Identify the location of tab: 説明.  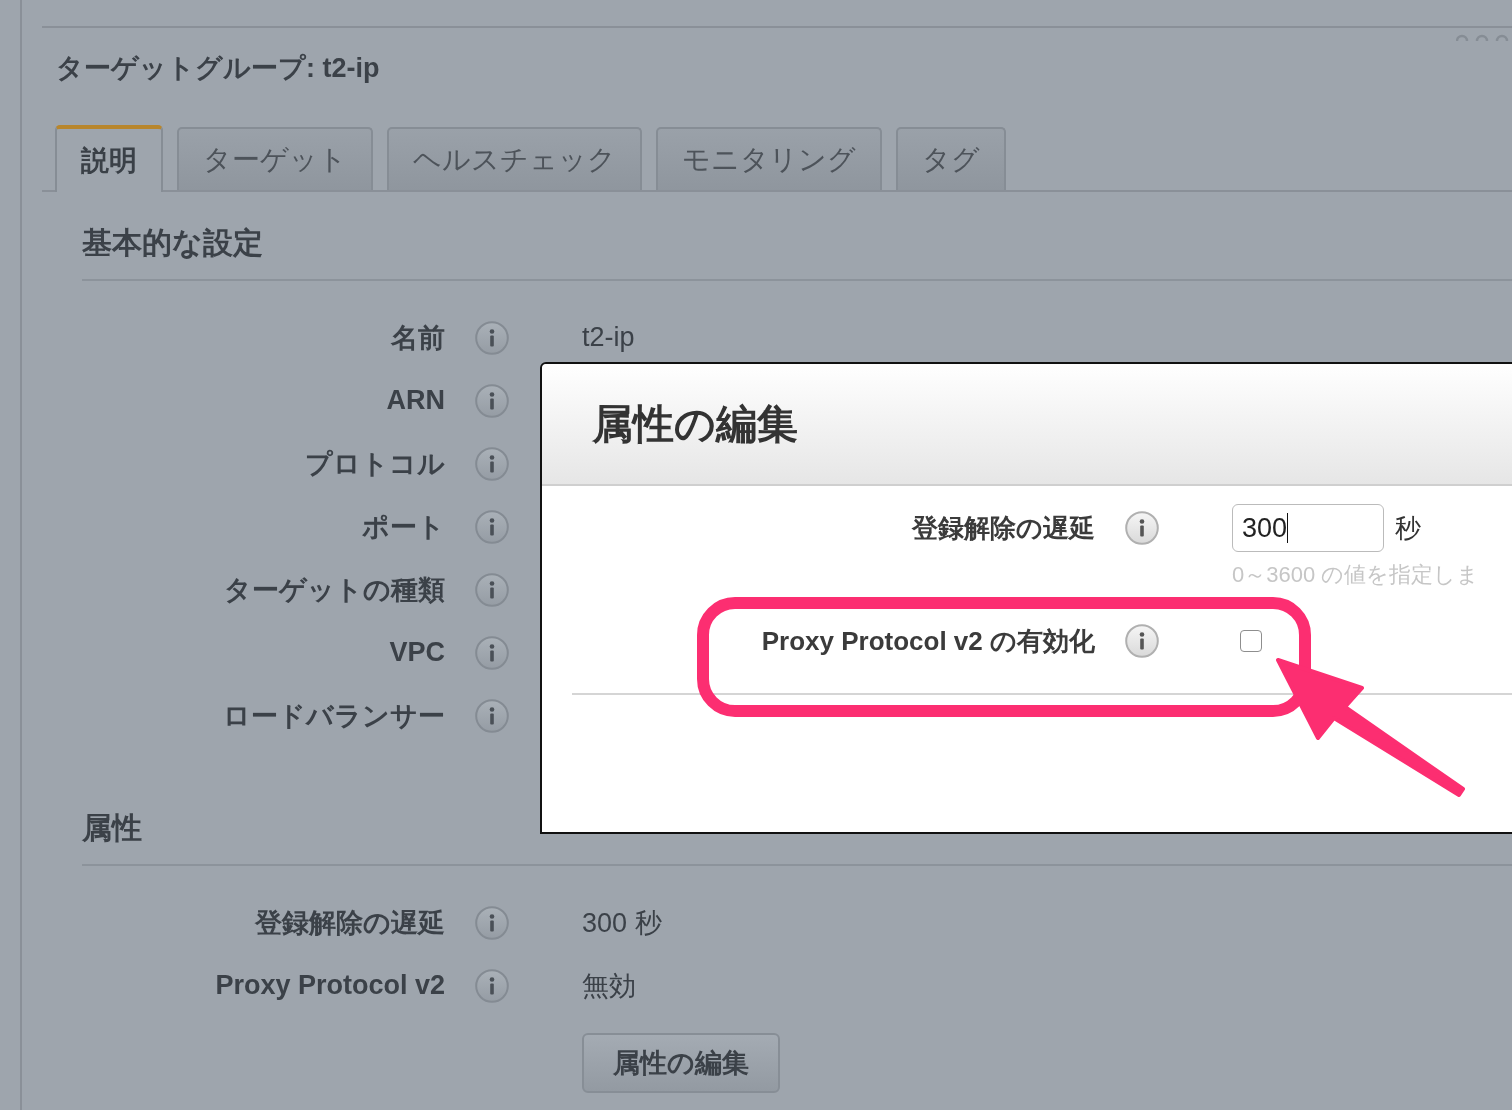
(109, 158).